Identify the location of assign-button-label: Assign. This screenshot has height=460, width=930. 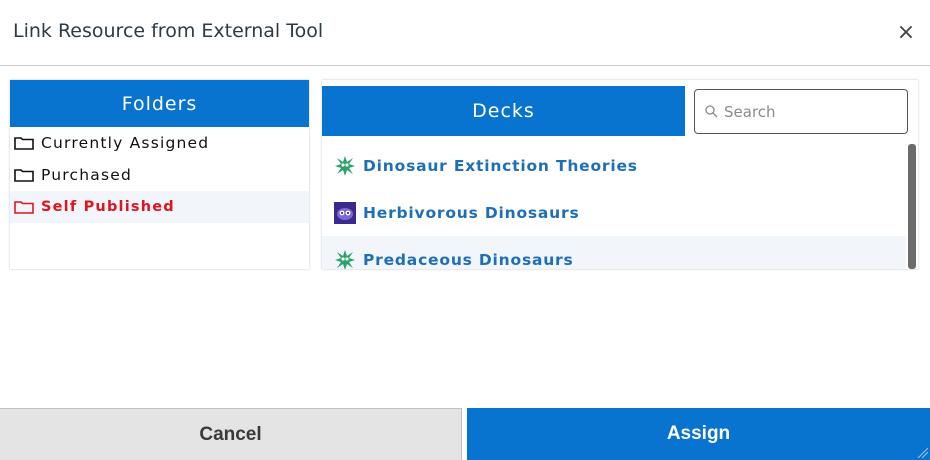
(698, 433).